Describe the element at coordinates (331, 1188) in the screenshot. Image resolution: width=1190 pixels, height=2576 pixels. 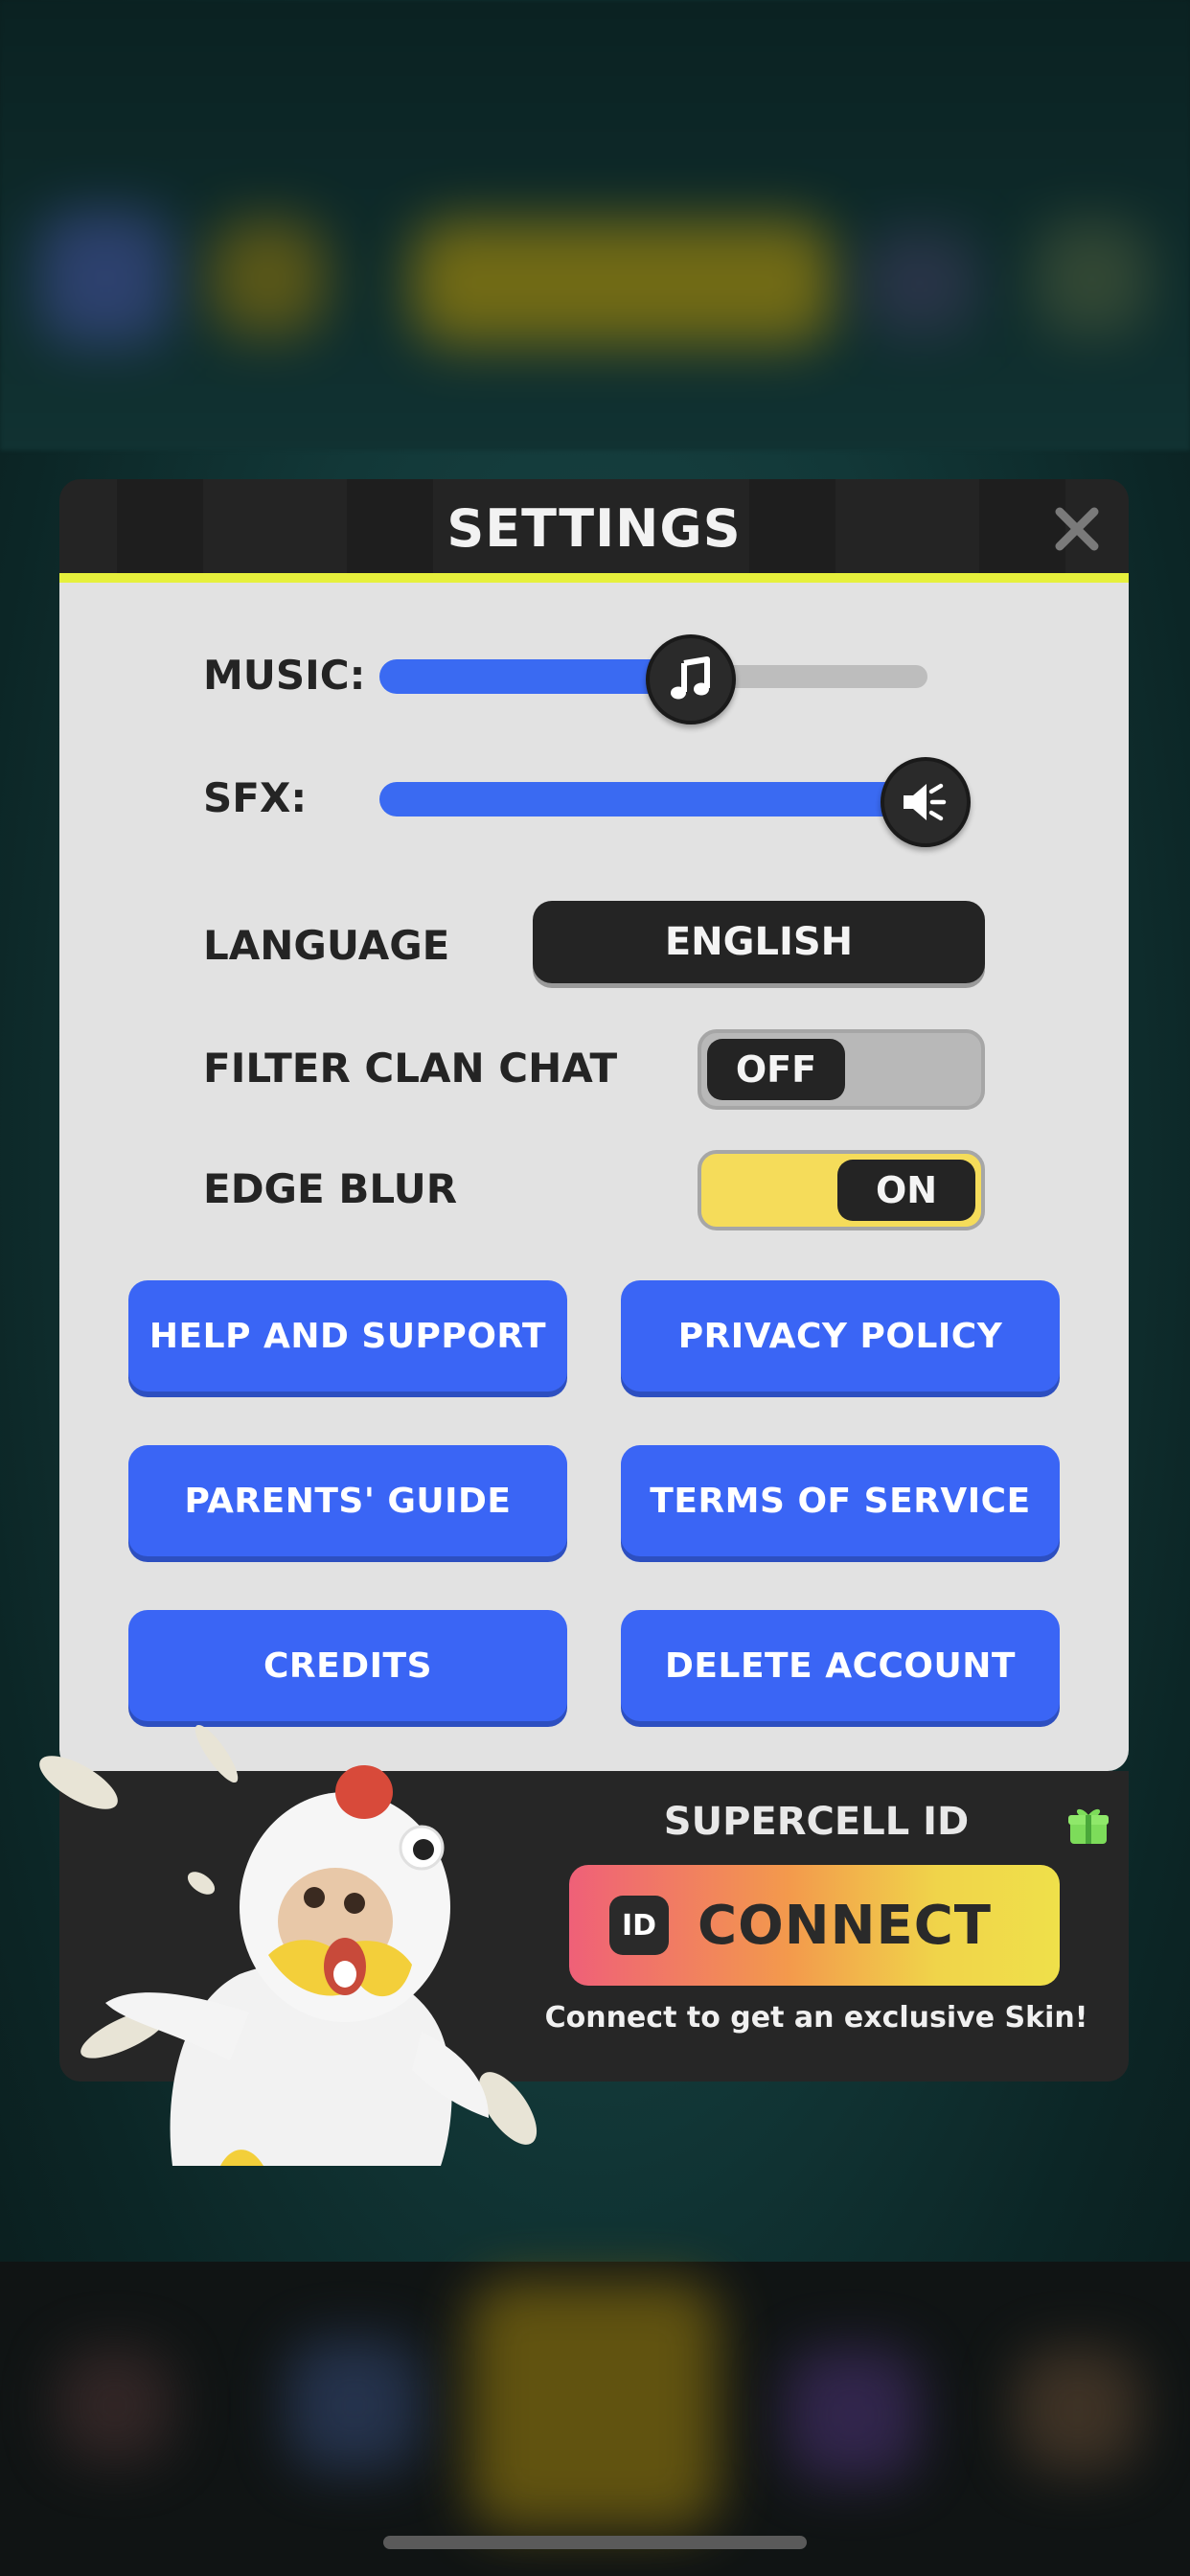
I see `edge-blur-label: EDGE BLUR` at that location.